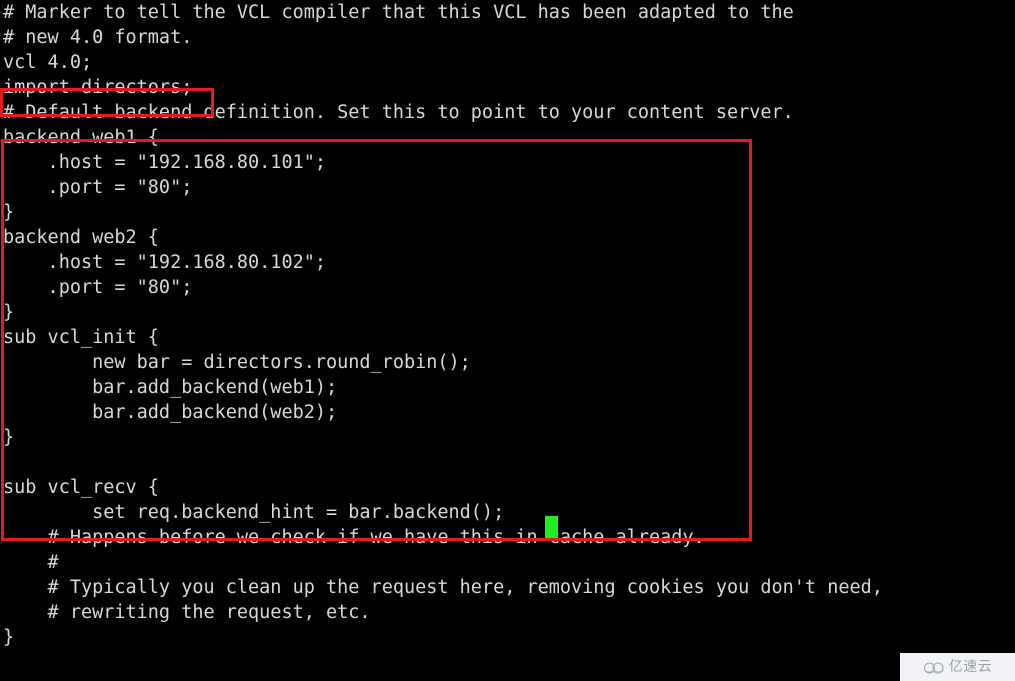  Describe the element at coordinates (81, 487) in the screenshot. I see `code-line-text: sub vcl_recv {` at that location.